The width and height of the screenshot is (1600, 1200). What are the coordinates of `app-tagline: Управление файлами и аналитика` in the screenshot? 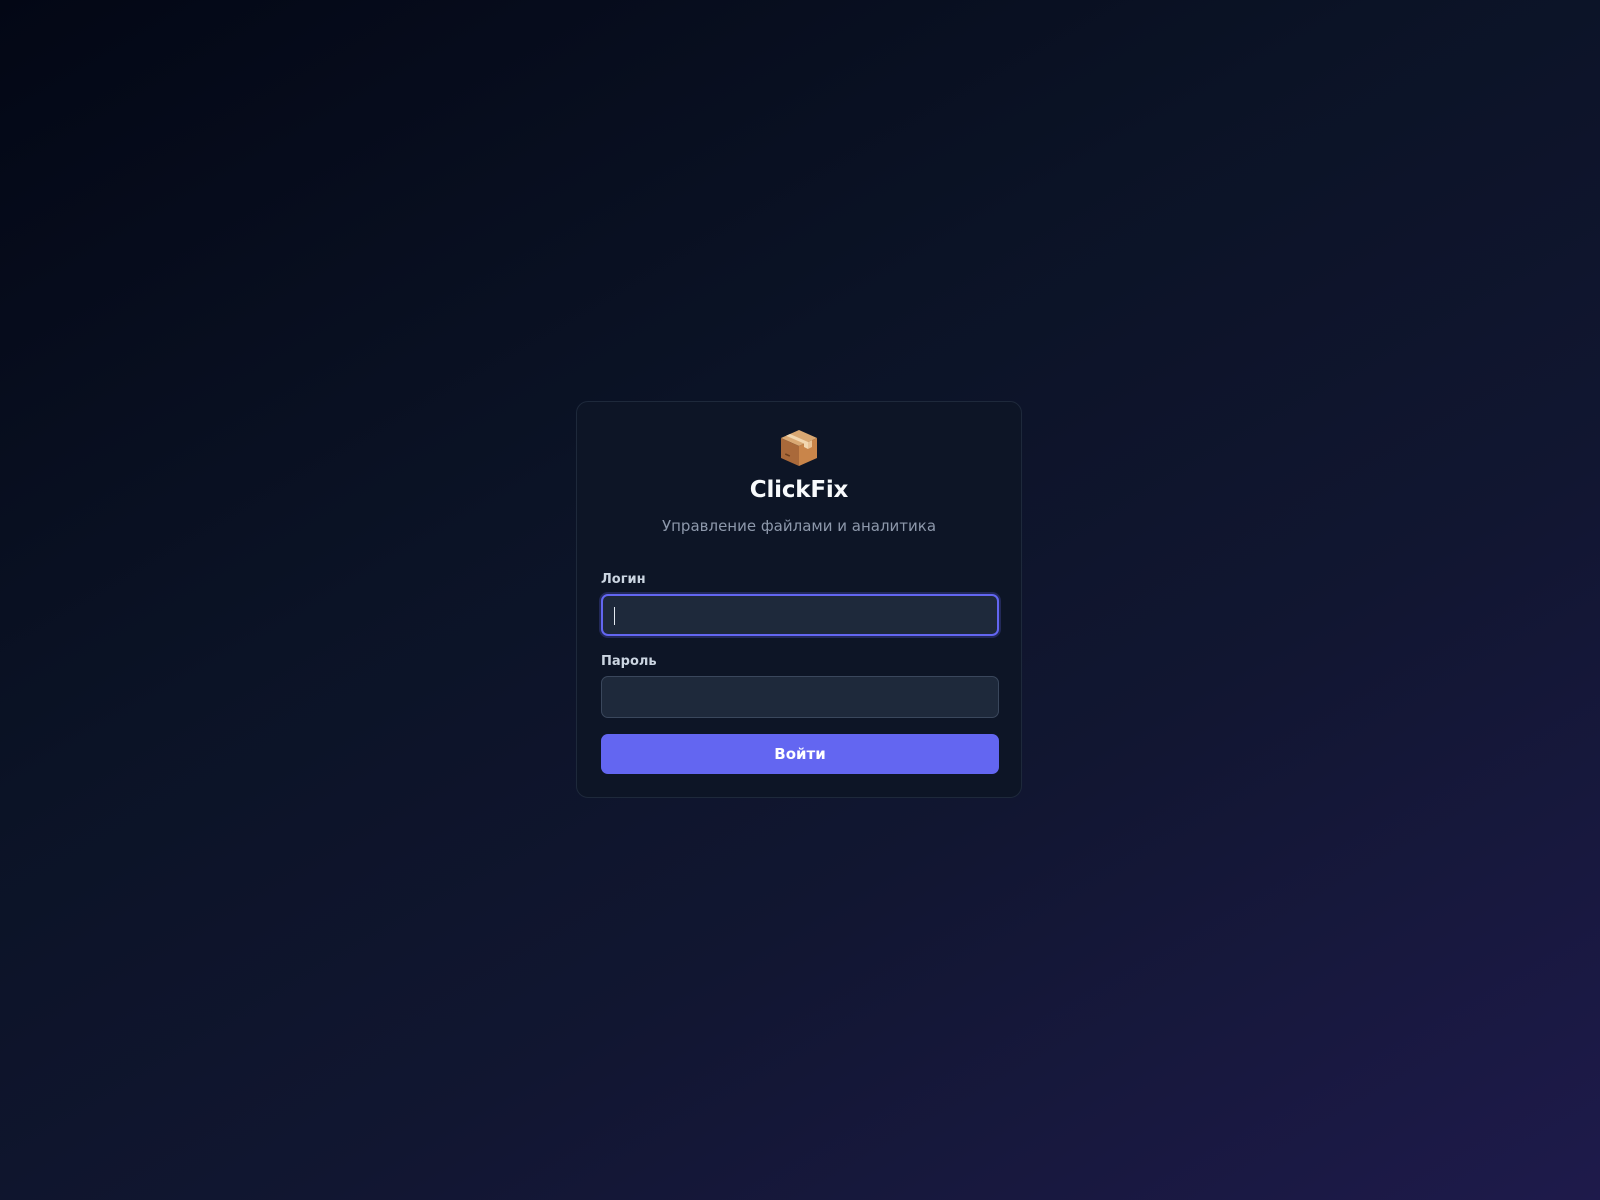 It's located at (799, 526).